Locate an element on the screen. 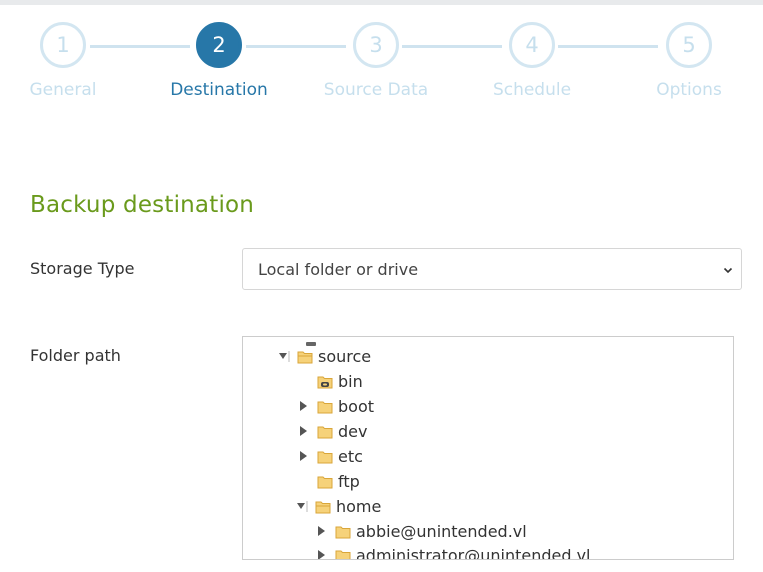 The height and width of the screenshot is (572, 763). step-number: 5 is located at coordinates (689, 45).